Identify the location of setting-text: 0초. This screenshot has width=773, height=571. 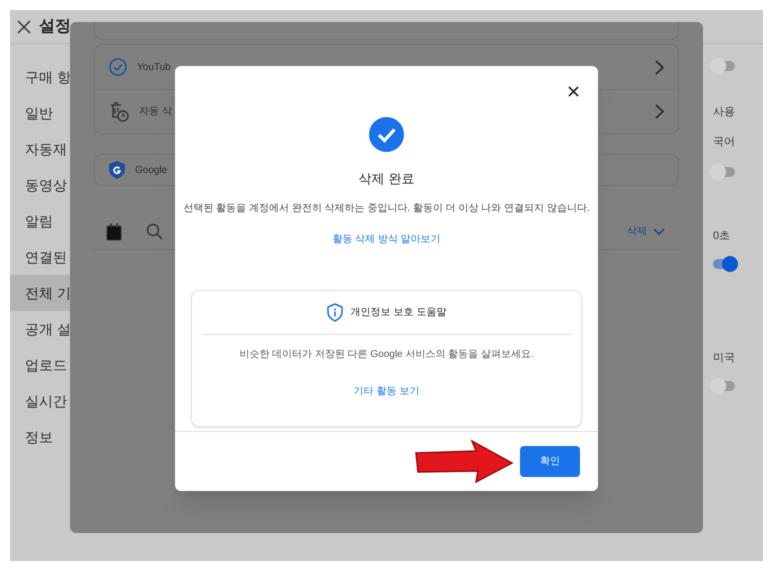
(721, 236).